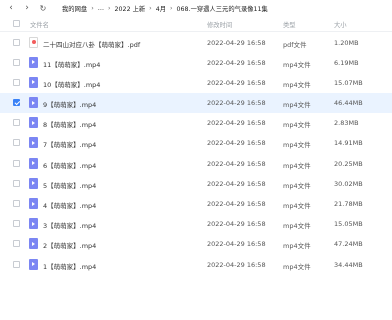 This screenshot has height=320, width=392. I want to click on file-name: 10【萌萌家】.mp4, so click(71, 84).